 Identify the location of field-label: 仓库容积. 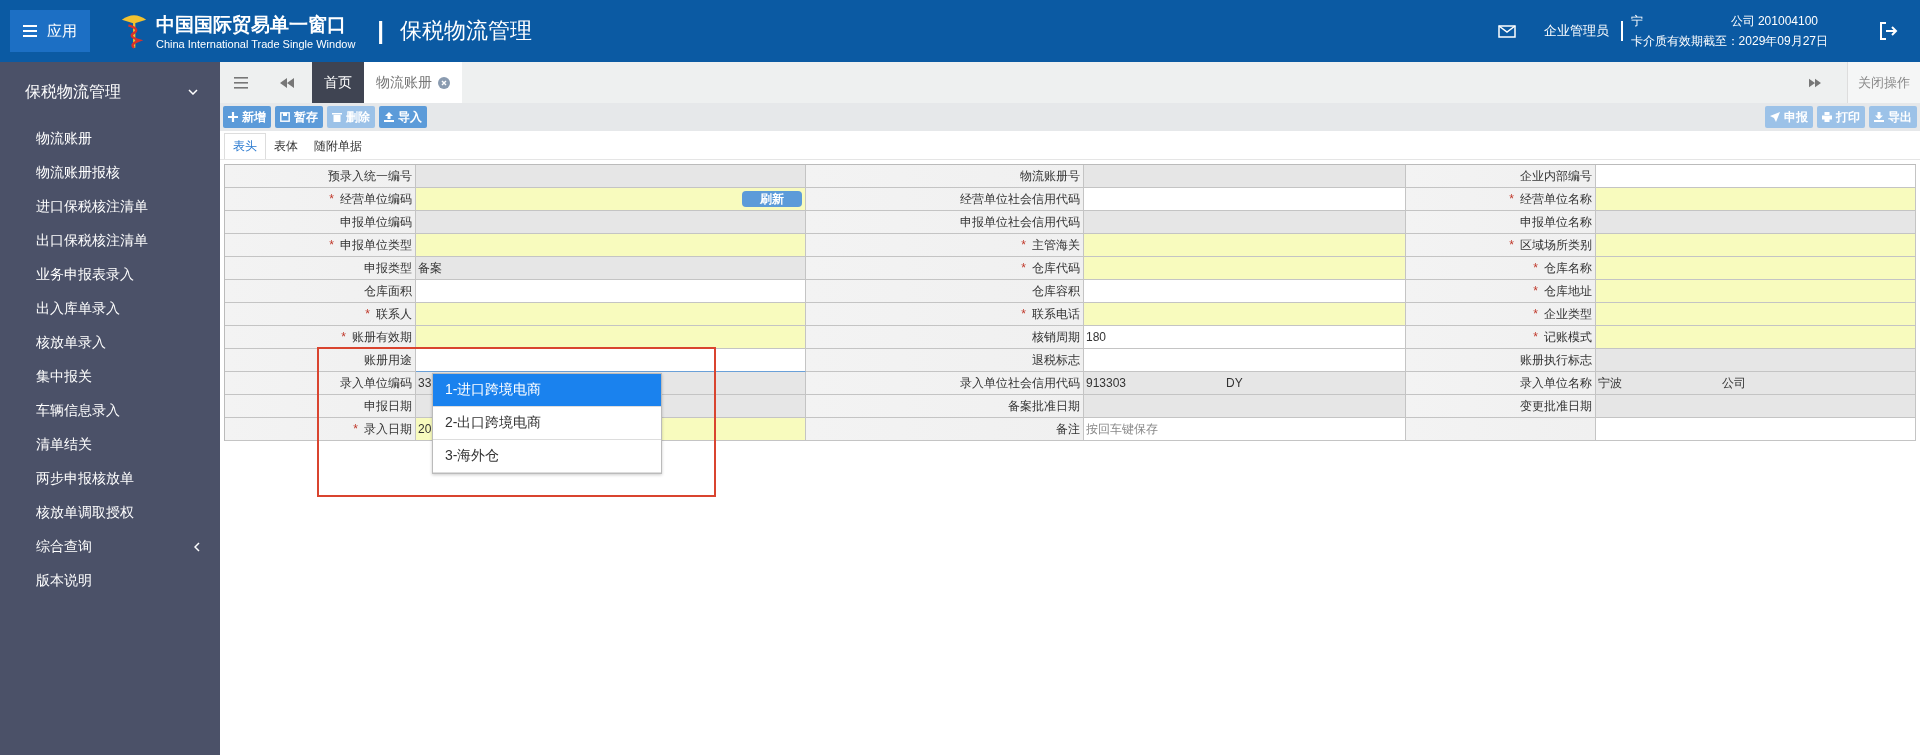
(1056, 291).